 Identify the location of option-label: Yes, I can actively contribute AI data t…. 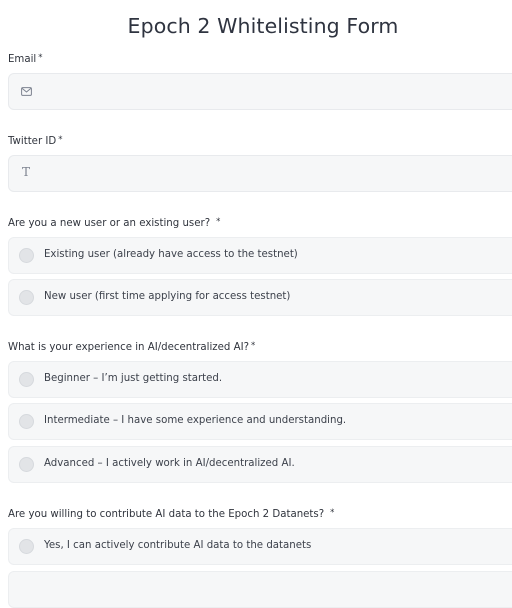
(178, 545).